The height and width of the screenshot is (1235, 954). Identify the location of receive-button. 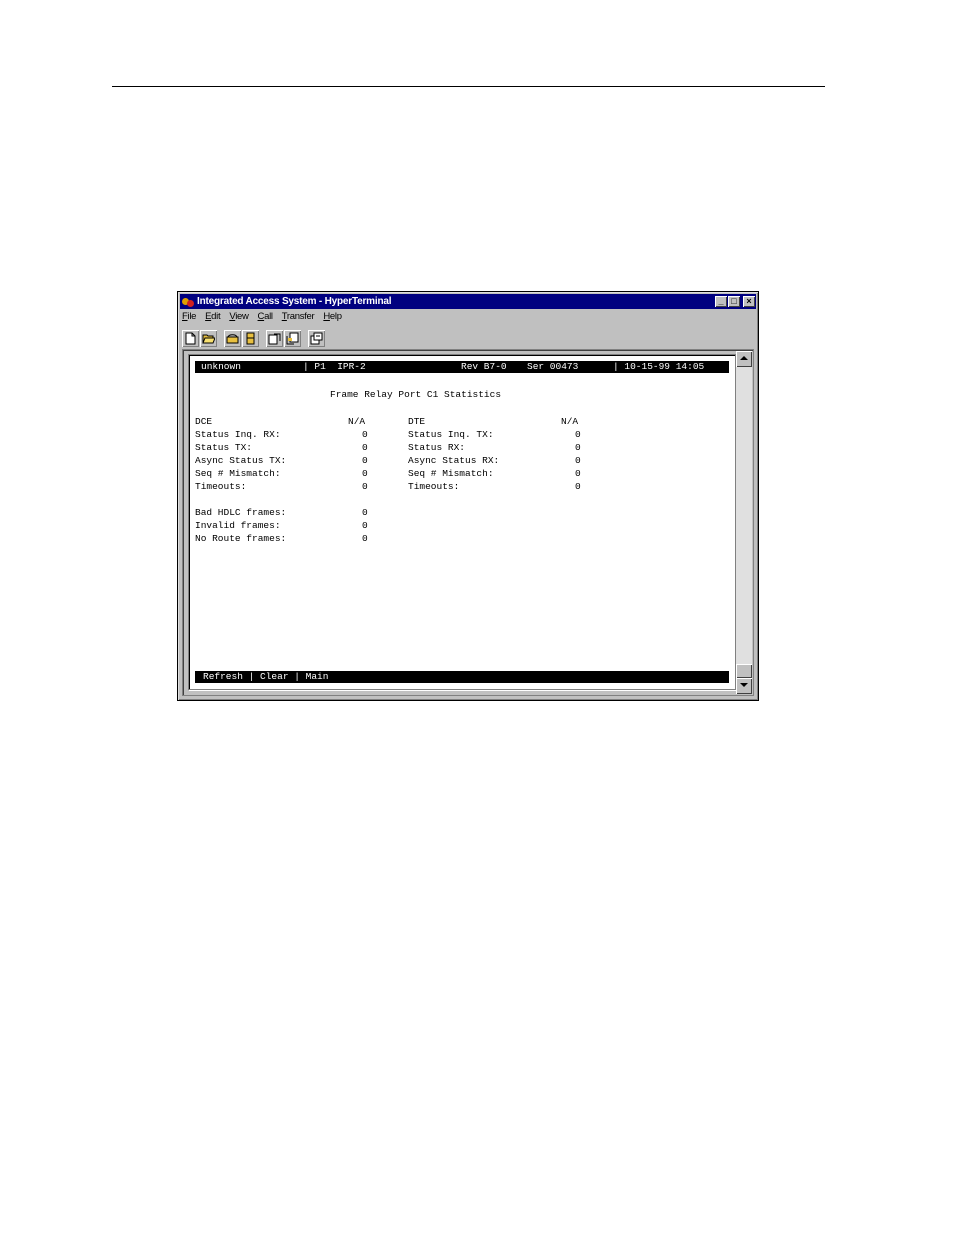
(292, 338).